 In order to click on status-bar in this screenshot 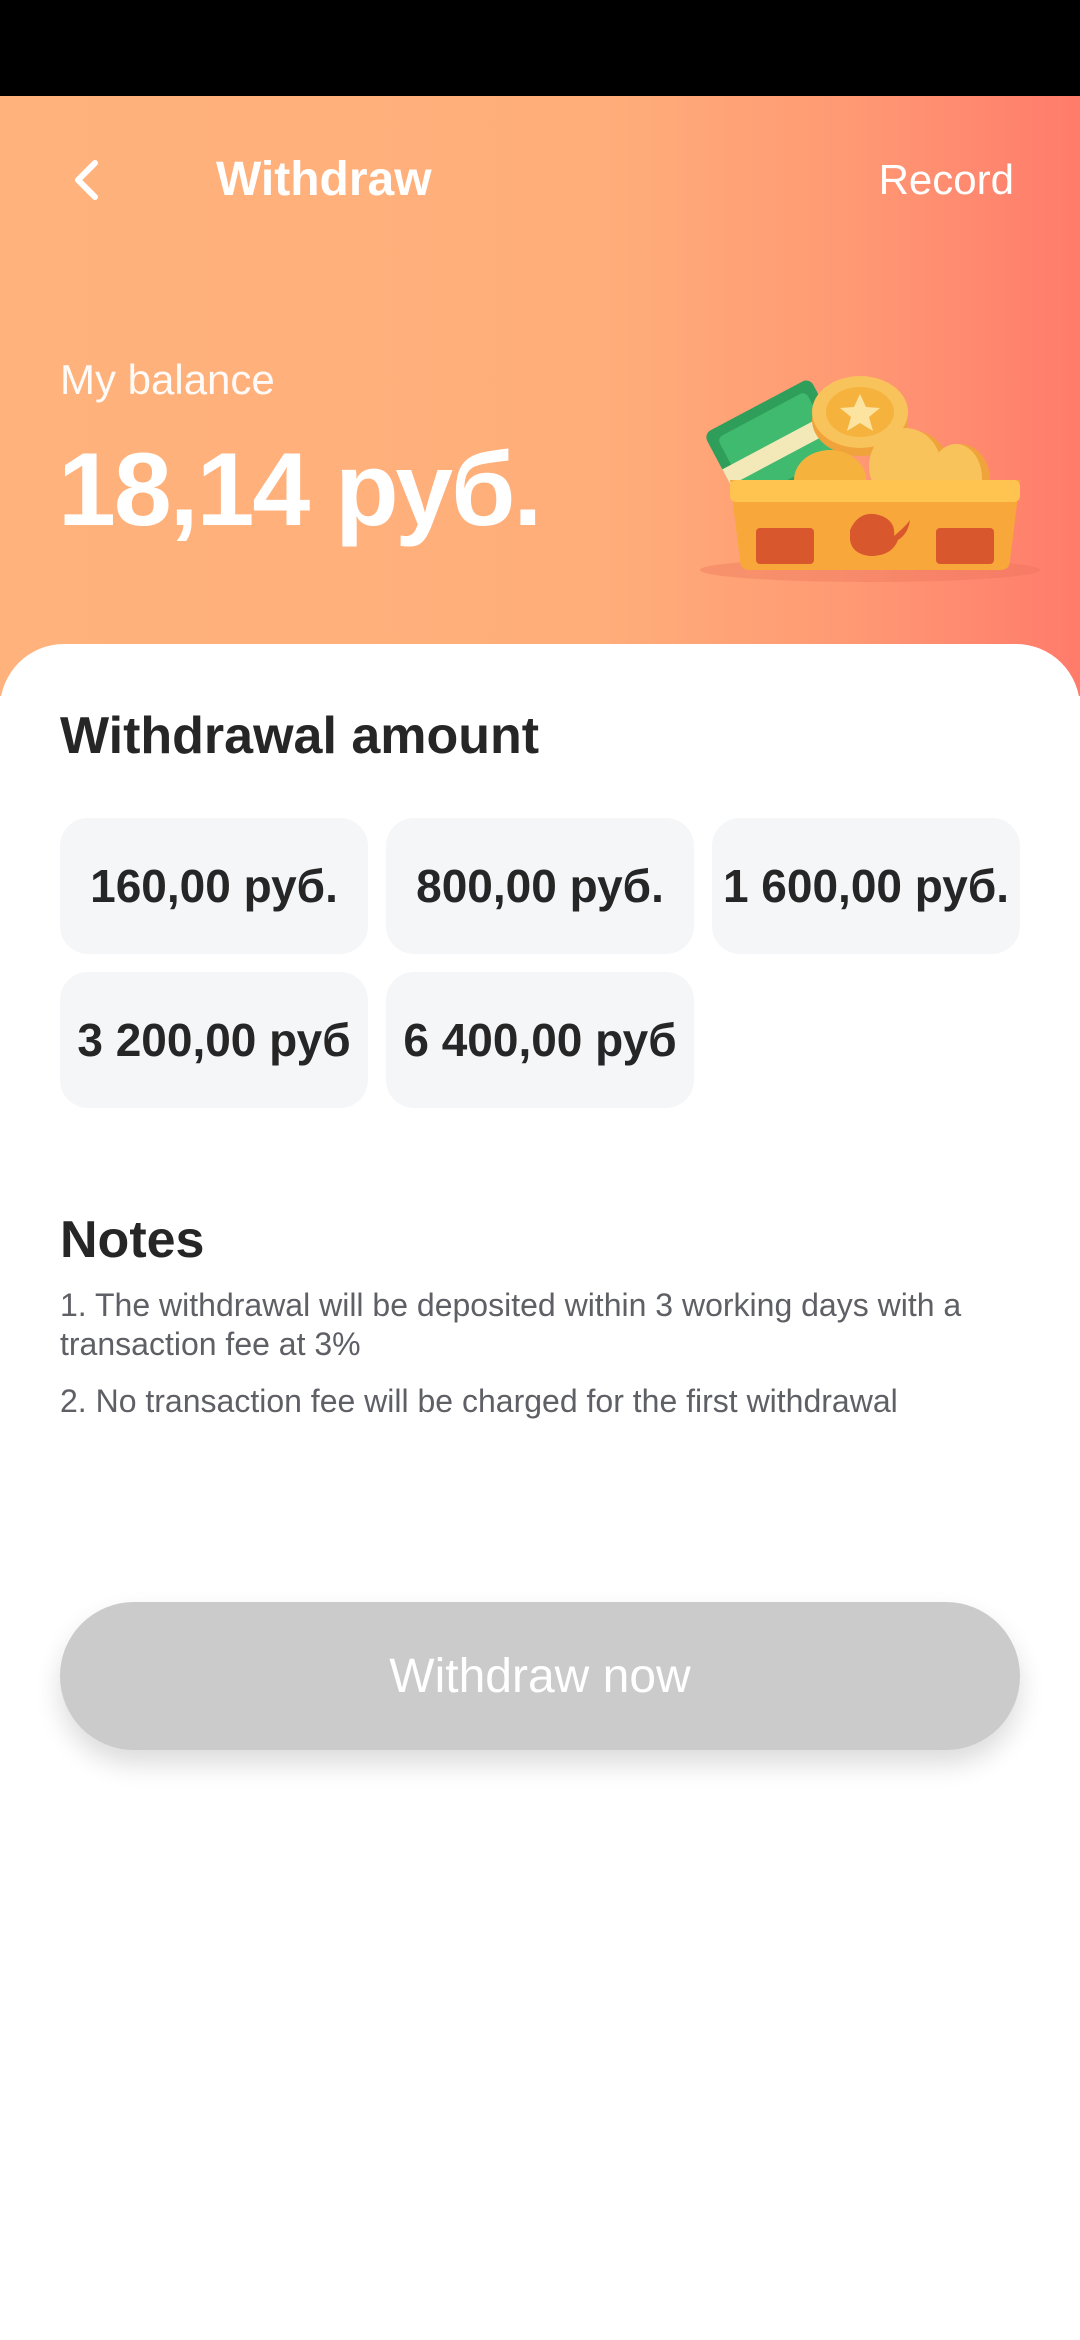, I will do `click(540, 48)`.